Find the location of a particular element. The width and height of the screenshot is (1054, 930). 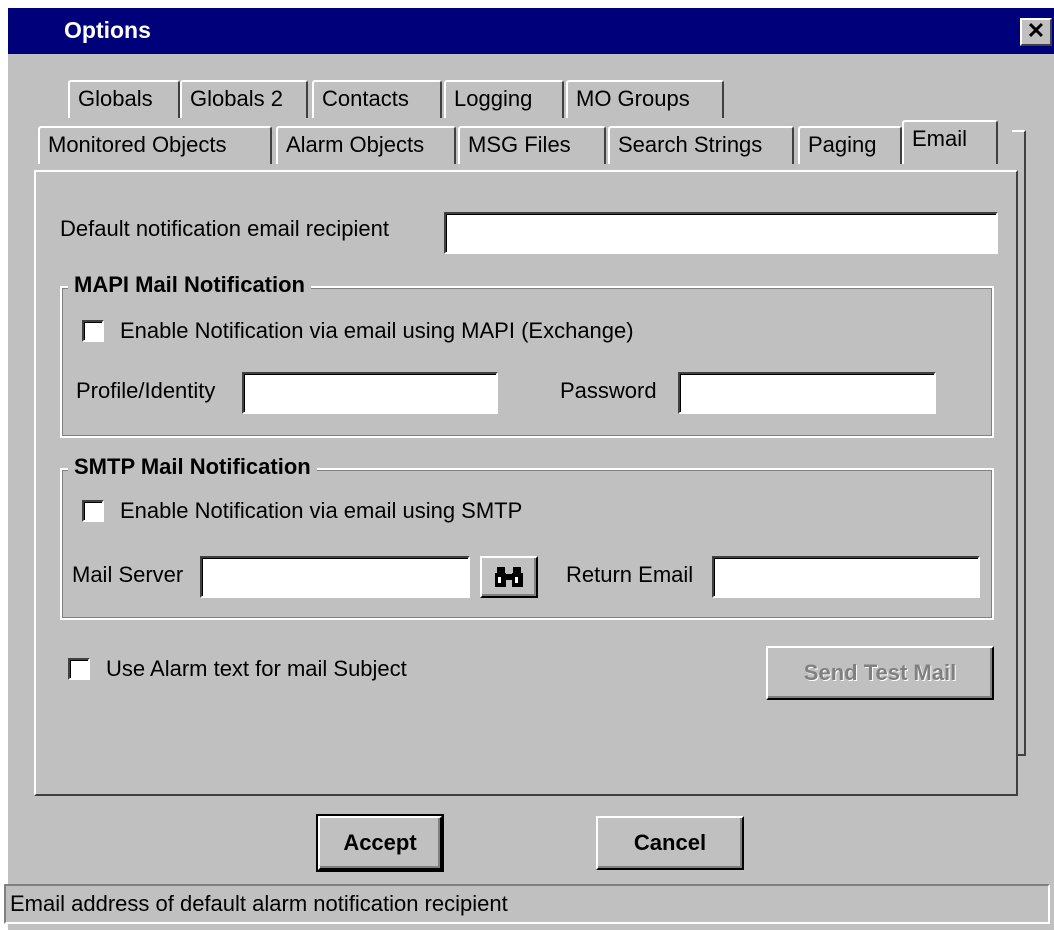

button-label: Send Test Mail is located at coordinates (880, 672).